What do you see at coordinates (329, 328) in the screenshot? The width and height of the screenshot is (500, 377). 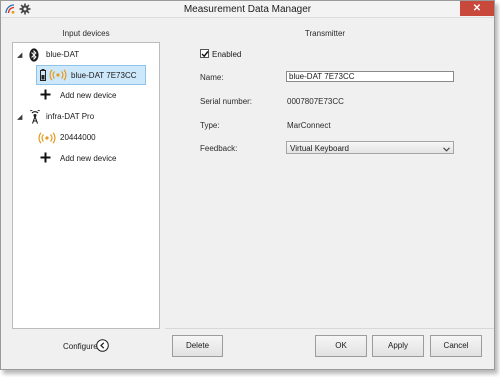 I see `footer-divider` at bounding box center [329, 328].